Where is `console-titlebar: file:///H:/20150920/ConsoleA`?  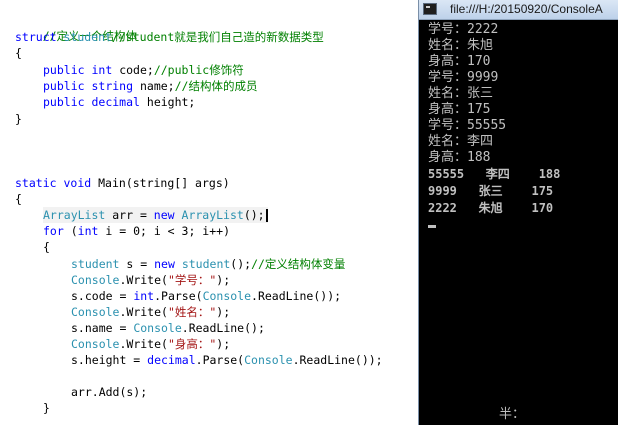 console-titlebar: file:///H:/20150920/ConsoleA is located at coordinates (518, 10).